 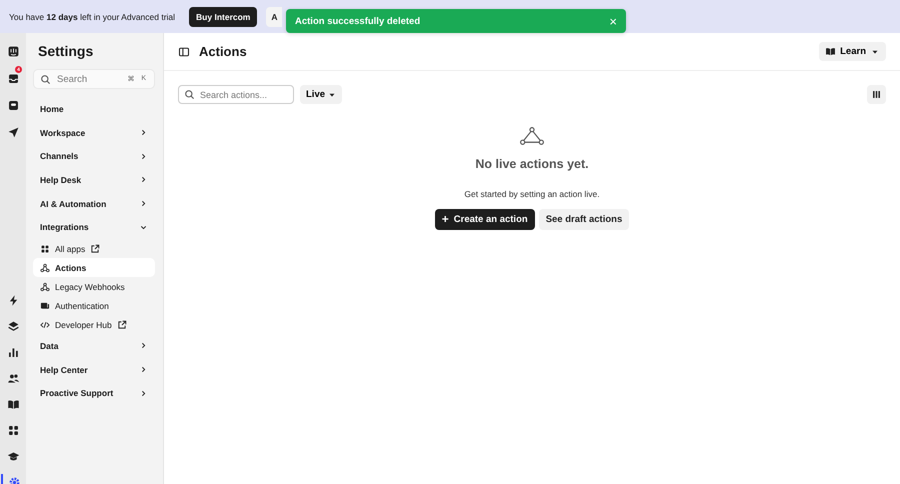 What do you see at coordinates (45, 325) in the screenshot?
I see `code-icon` at bounding box center [45, 325].